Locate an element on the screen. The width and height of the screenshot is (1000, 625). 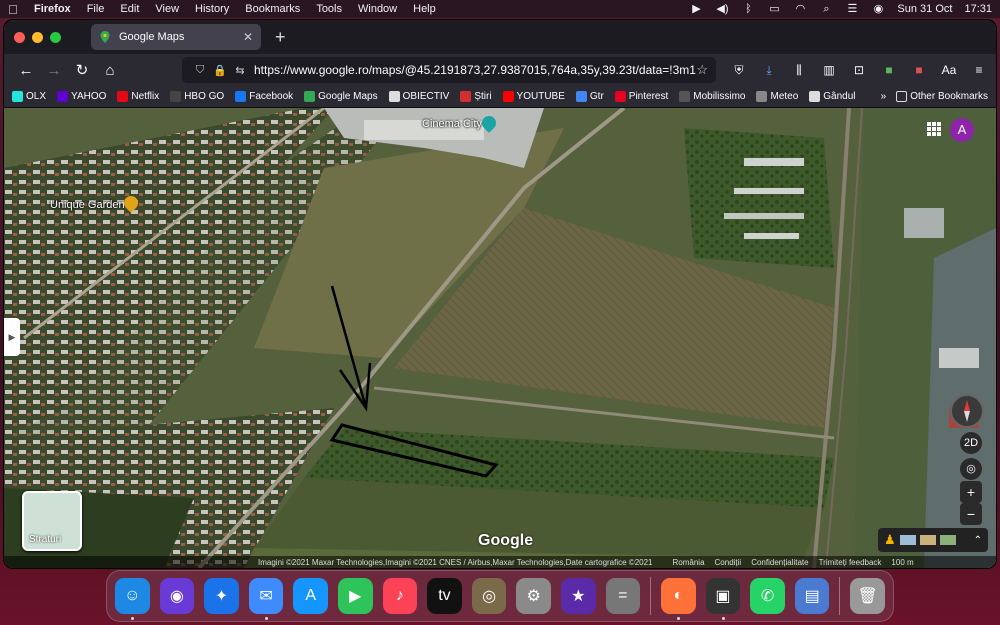
bookmark-star-icon: ☆ is located at coordinates (702, 70).